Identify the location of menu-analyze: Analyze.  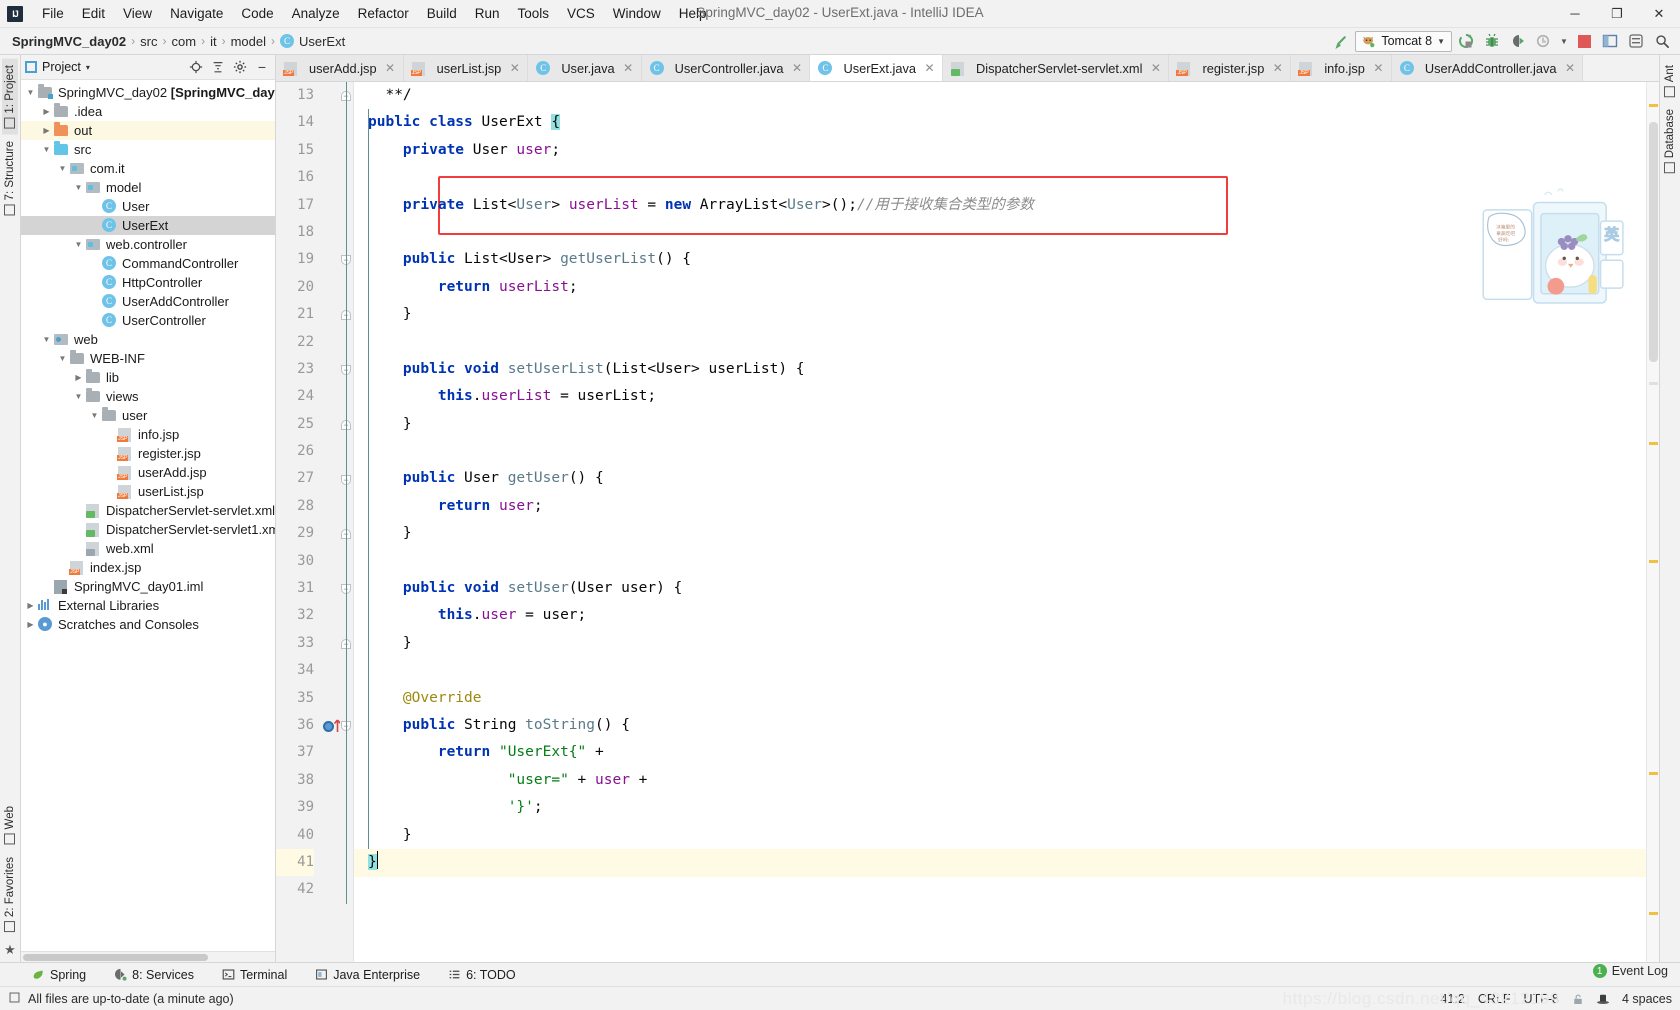
(316, 13).